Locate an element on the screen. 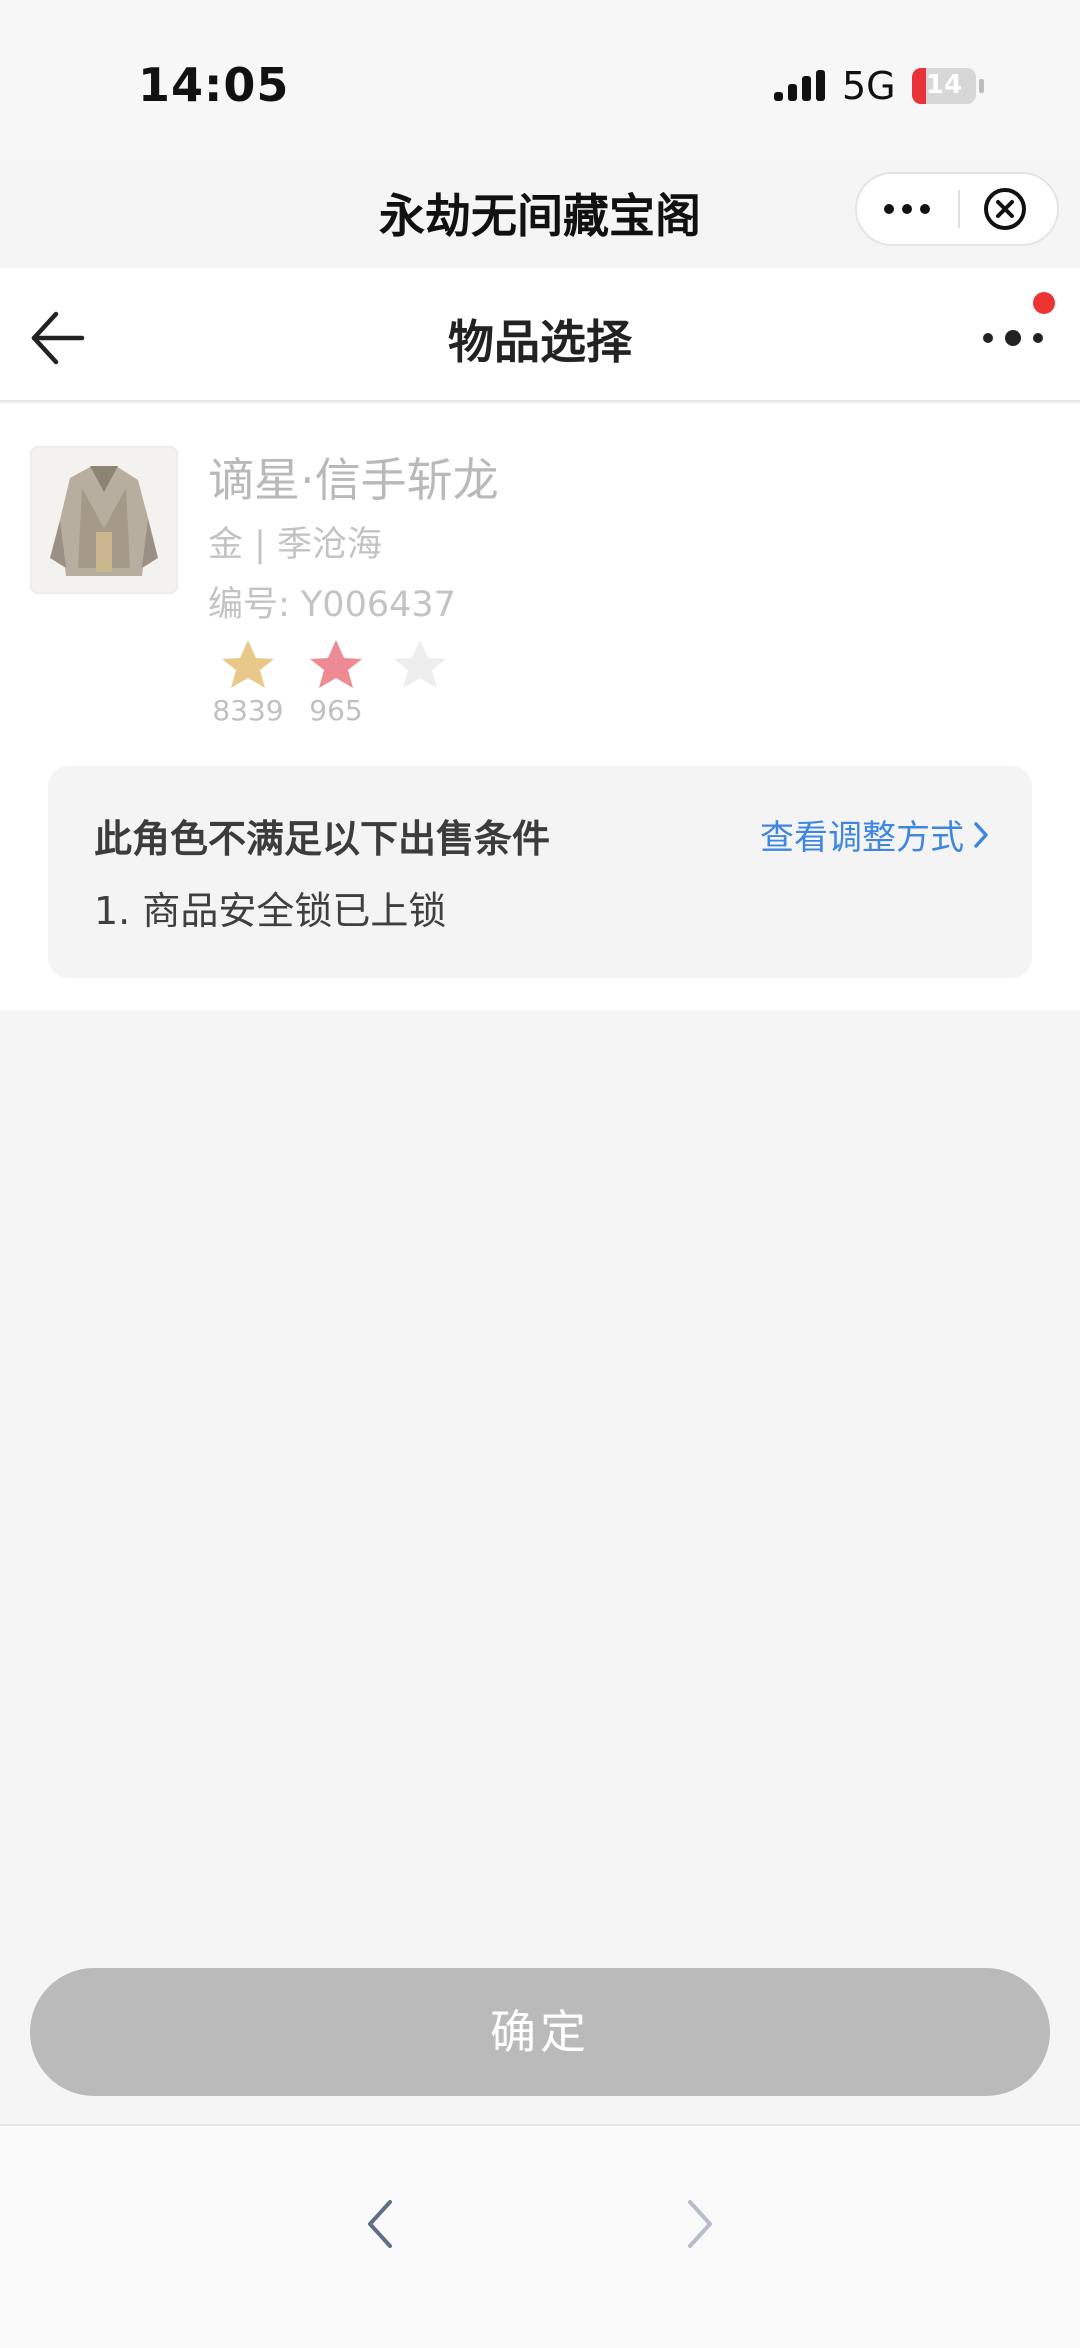 This screenshot has height=2348, width=1080. signal-icon is located at coordinates (799, 85).